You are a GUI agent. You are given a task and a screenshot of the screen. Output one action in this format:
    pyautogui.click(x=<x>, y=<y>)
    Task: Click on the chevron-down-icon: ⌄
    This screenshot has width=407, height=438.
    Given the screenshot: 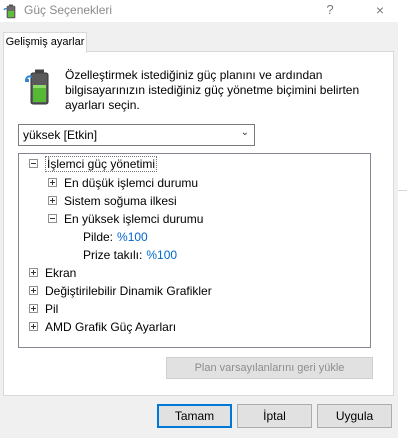 What is the action you would take?
    pyautogui.click(x=245, y=132)
    